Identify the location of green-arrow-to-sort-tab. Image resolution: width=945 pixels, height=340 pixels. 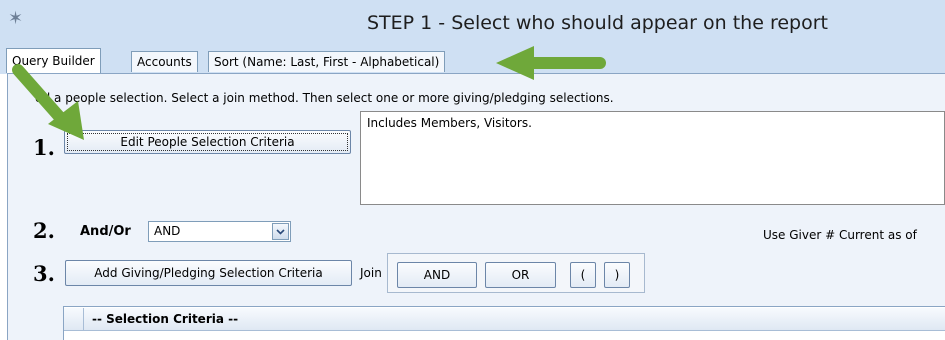
(551, 63).